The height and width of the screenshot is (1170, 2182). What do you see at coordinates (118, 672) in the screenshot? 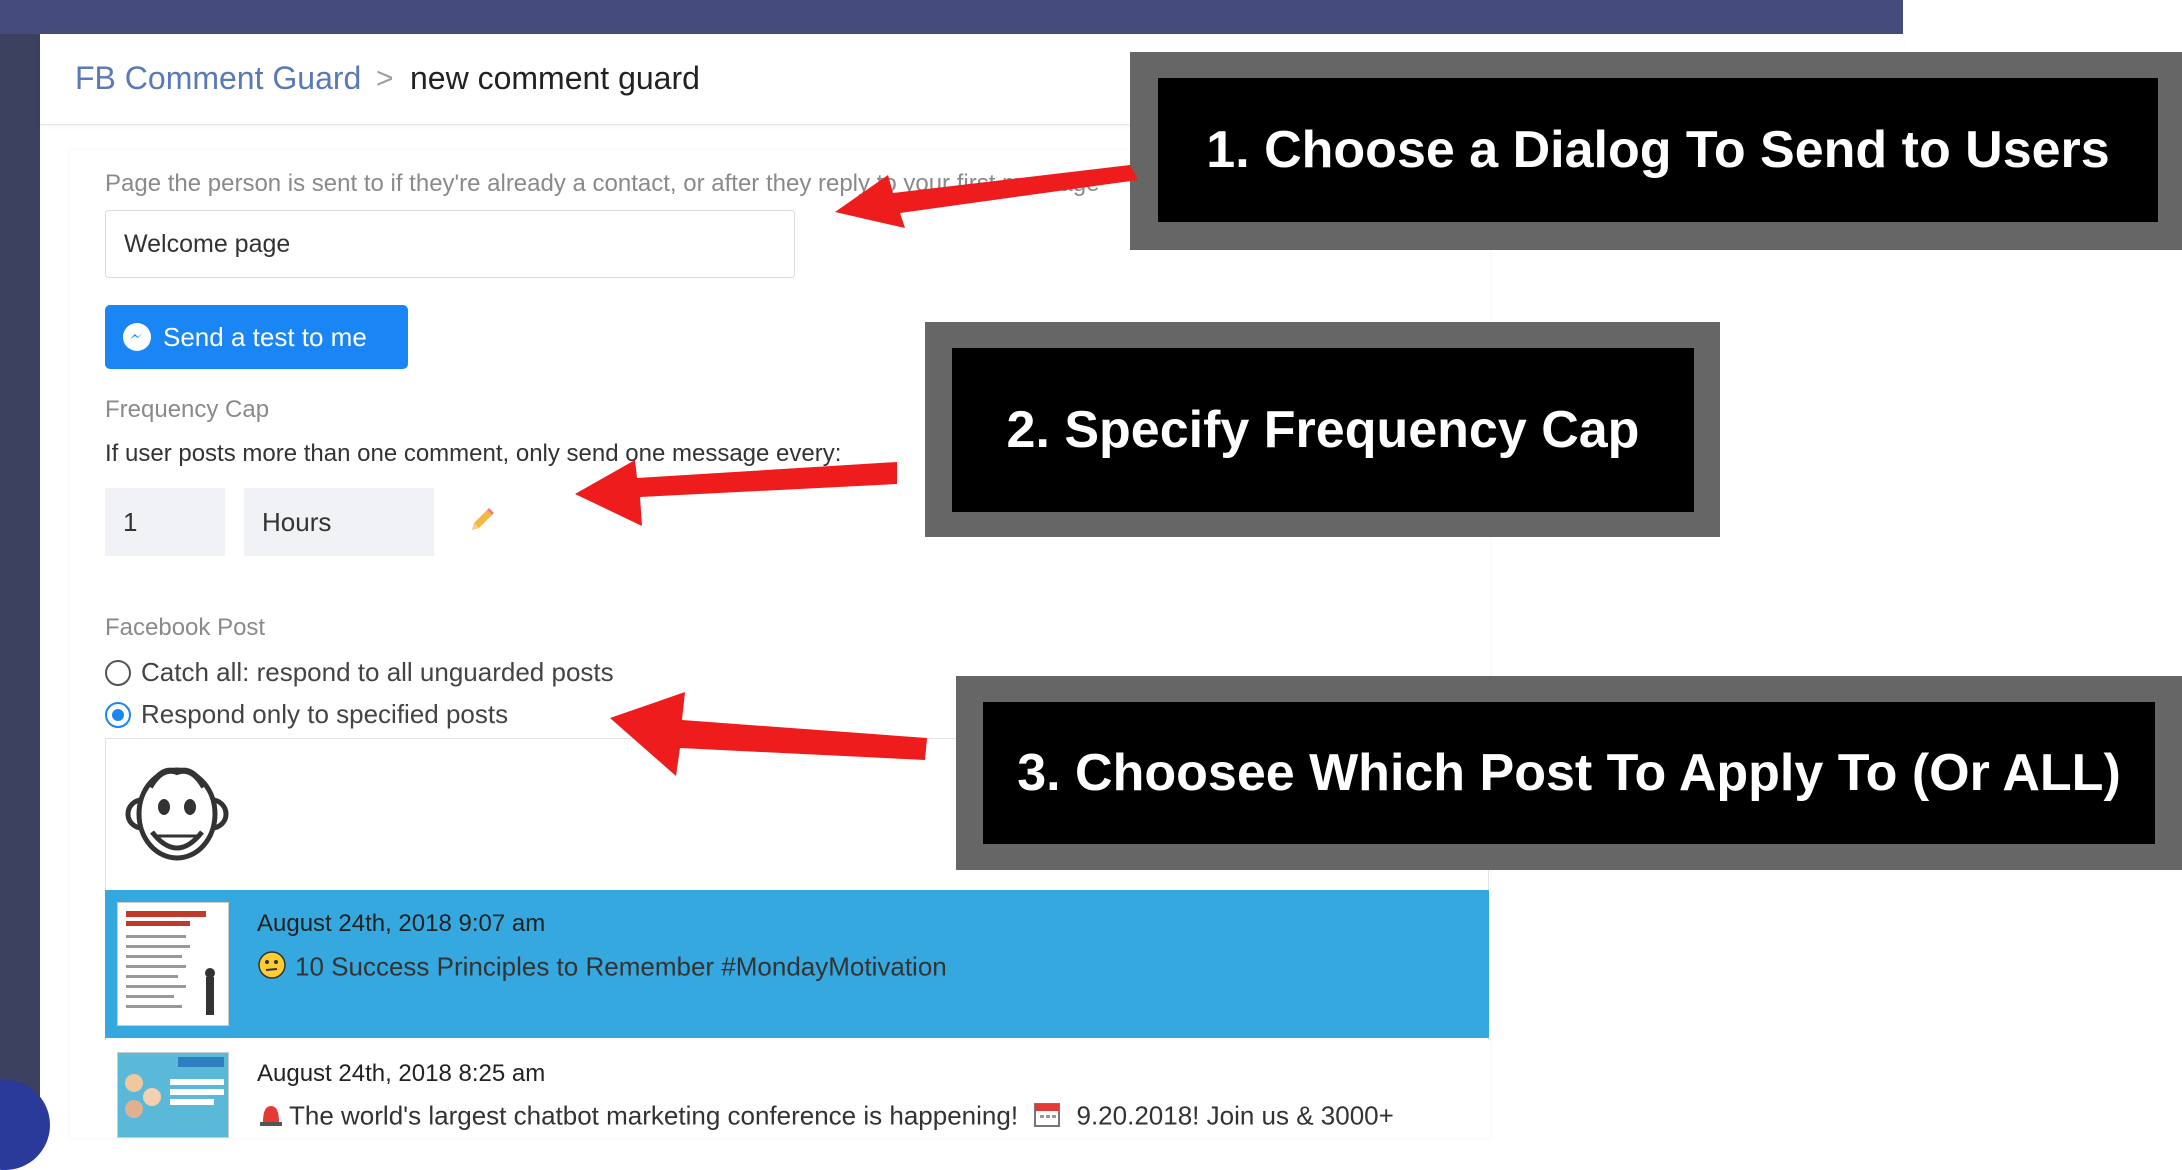
I see `radio-button-unchecked` at bounding box center [118, 672].